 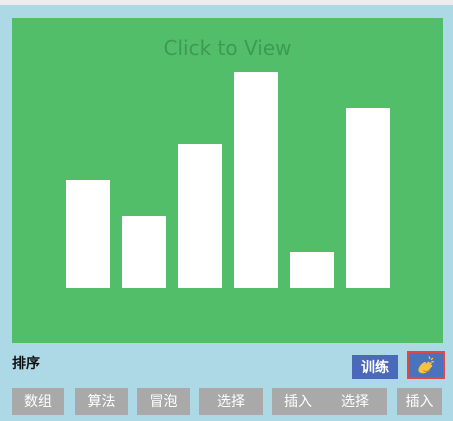 What do you see at coordinates (298, 401) in the screenshot?
I see `tag-insertion: 插入` at bounding box center [298, 401].